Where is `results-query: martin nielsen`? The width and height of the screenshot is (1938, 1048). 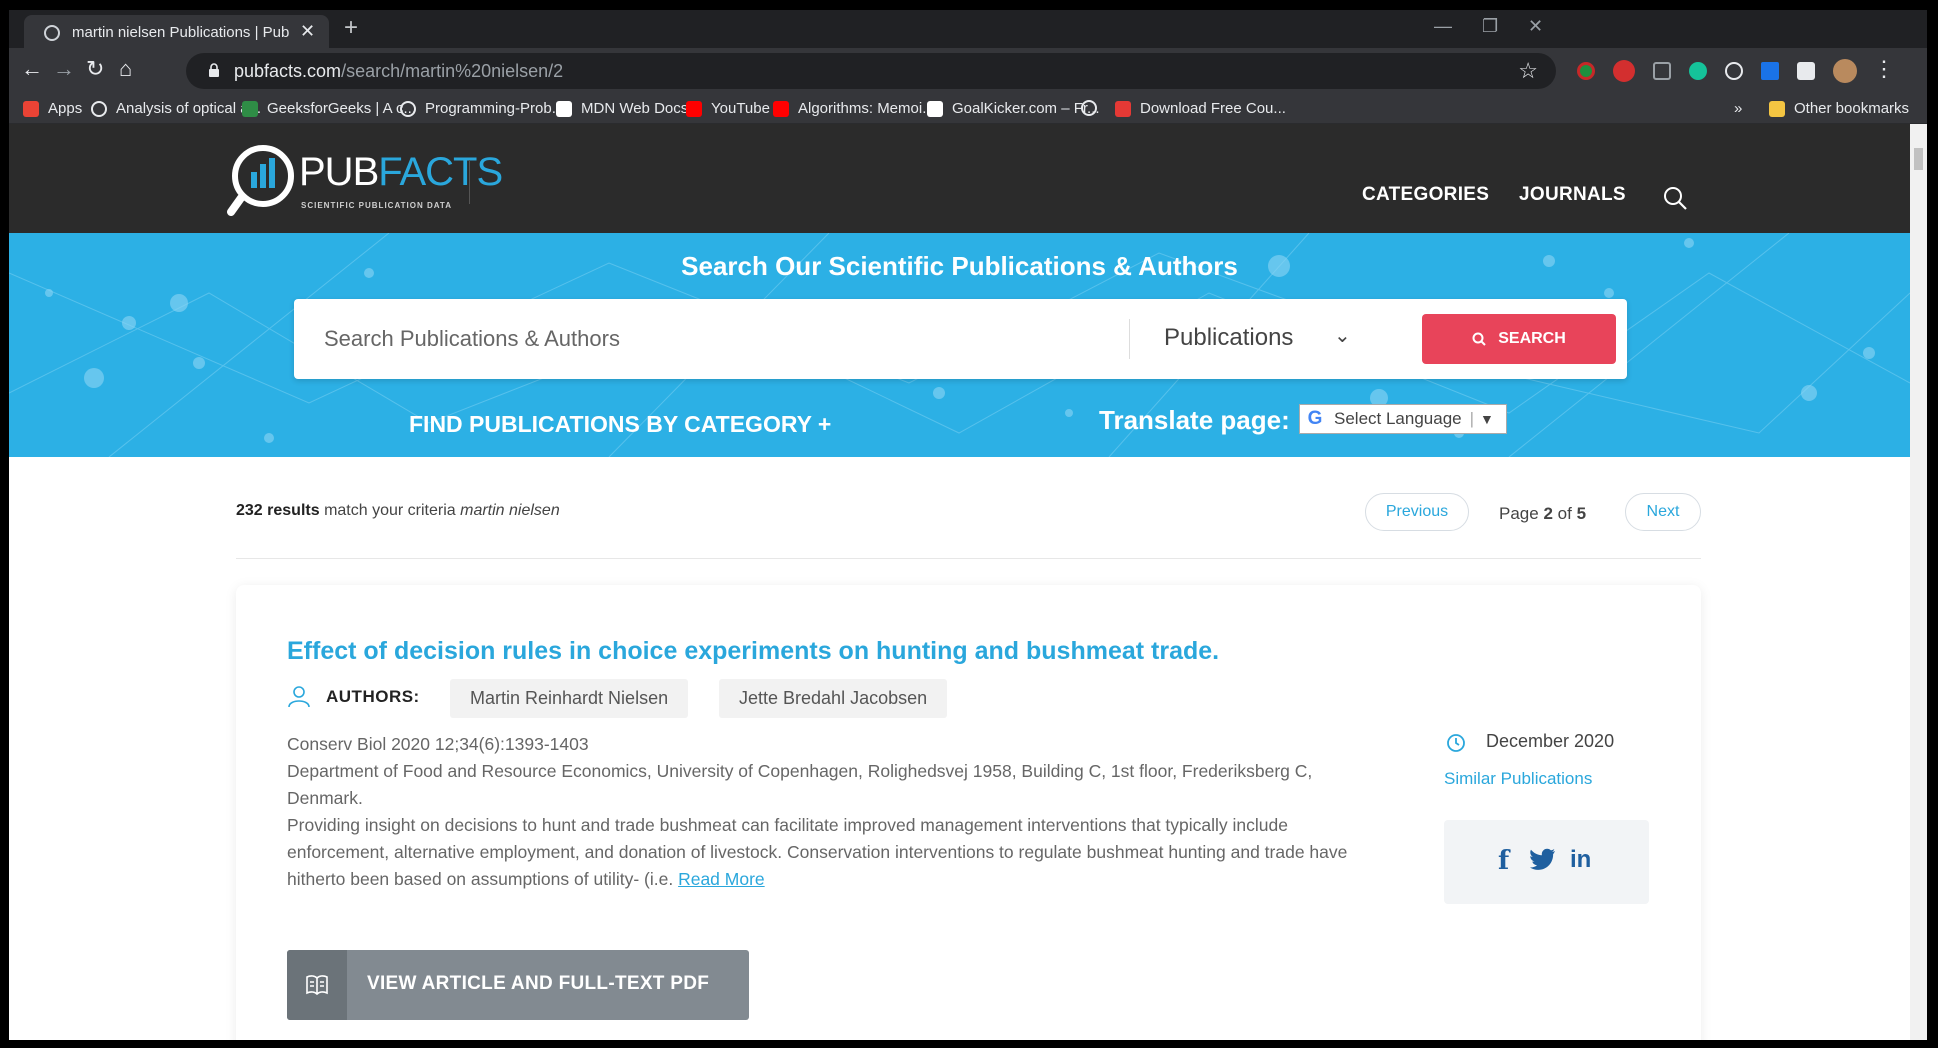
results-query: martin nielsen is located at coordinates (510, 510).